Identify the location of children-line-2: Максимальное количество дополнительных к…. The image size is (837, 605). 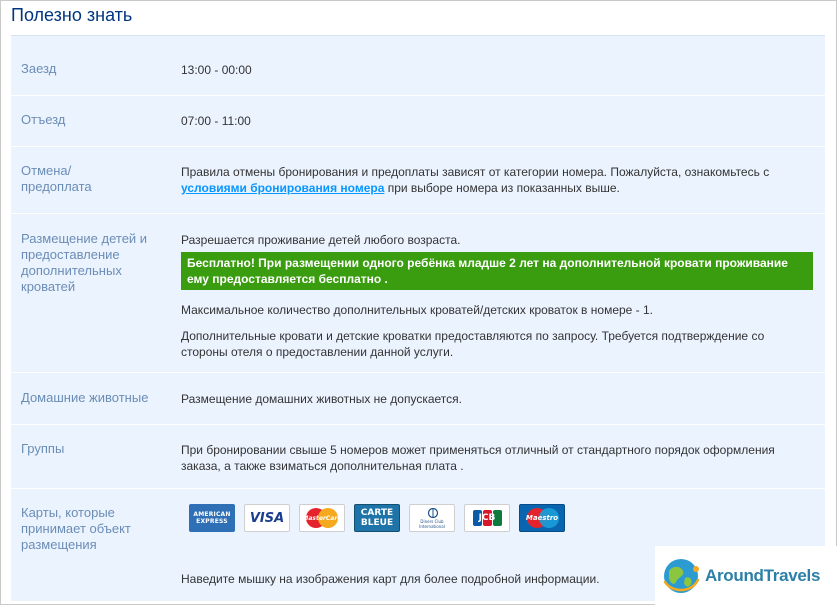
(417, 310).